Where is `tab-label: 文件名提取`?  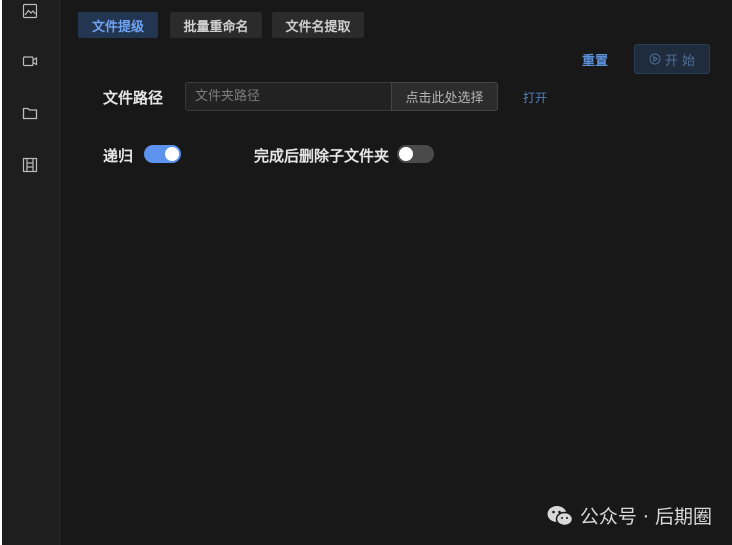
tab-label: 文件名提取 is located at coordinates (318, 27).